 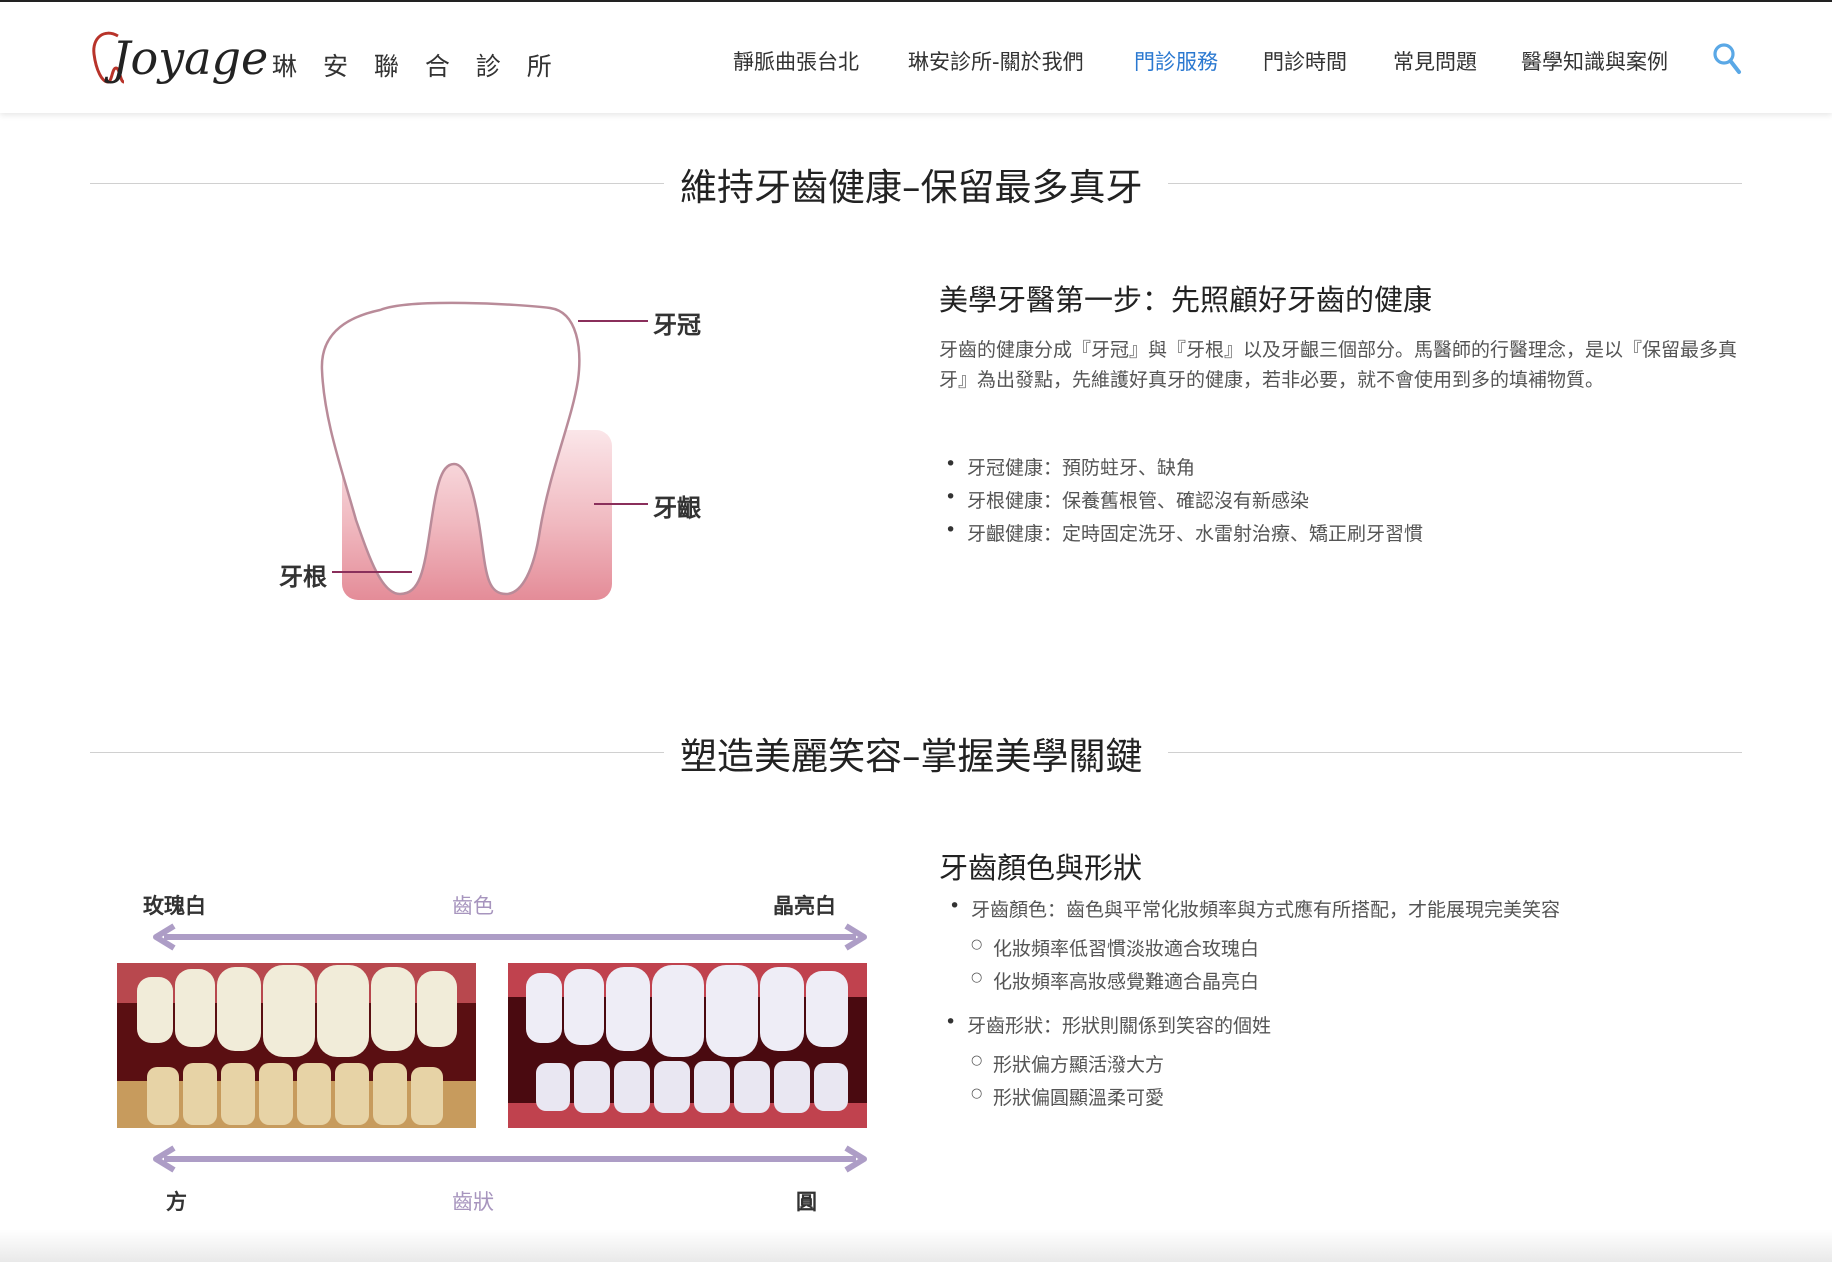 I want to click on color-left-label: 玫瑰白, so click(x=174, y=906).